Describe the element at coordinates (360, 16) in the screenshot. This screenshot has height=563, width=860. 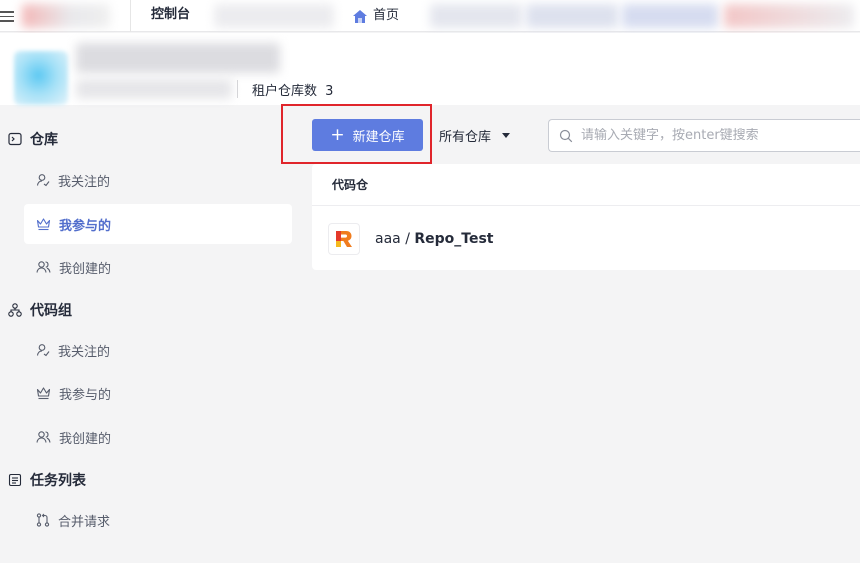
I see `home-icon` at that location.